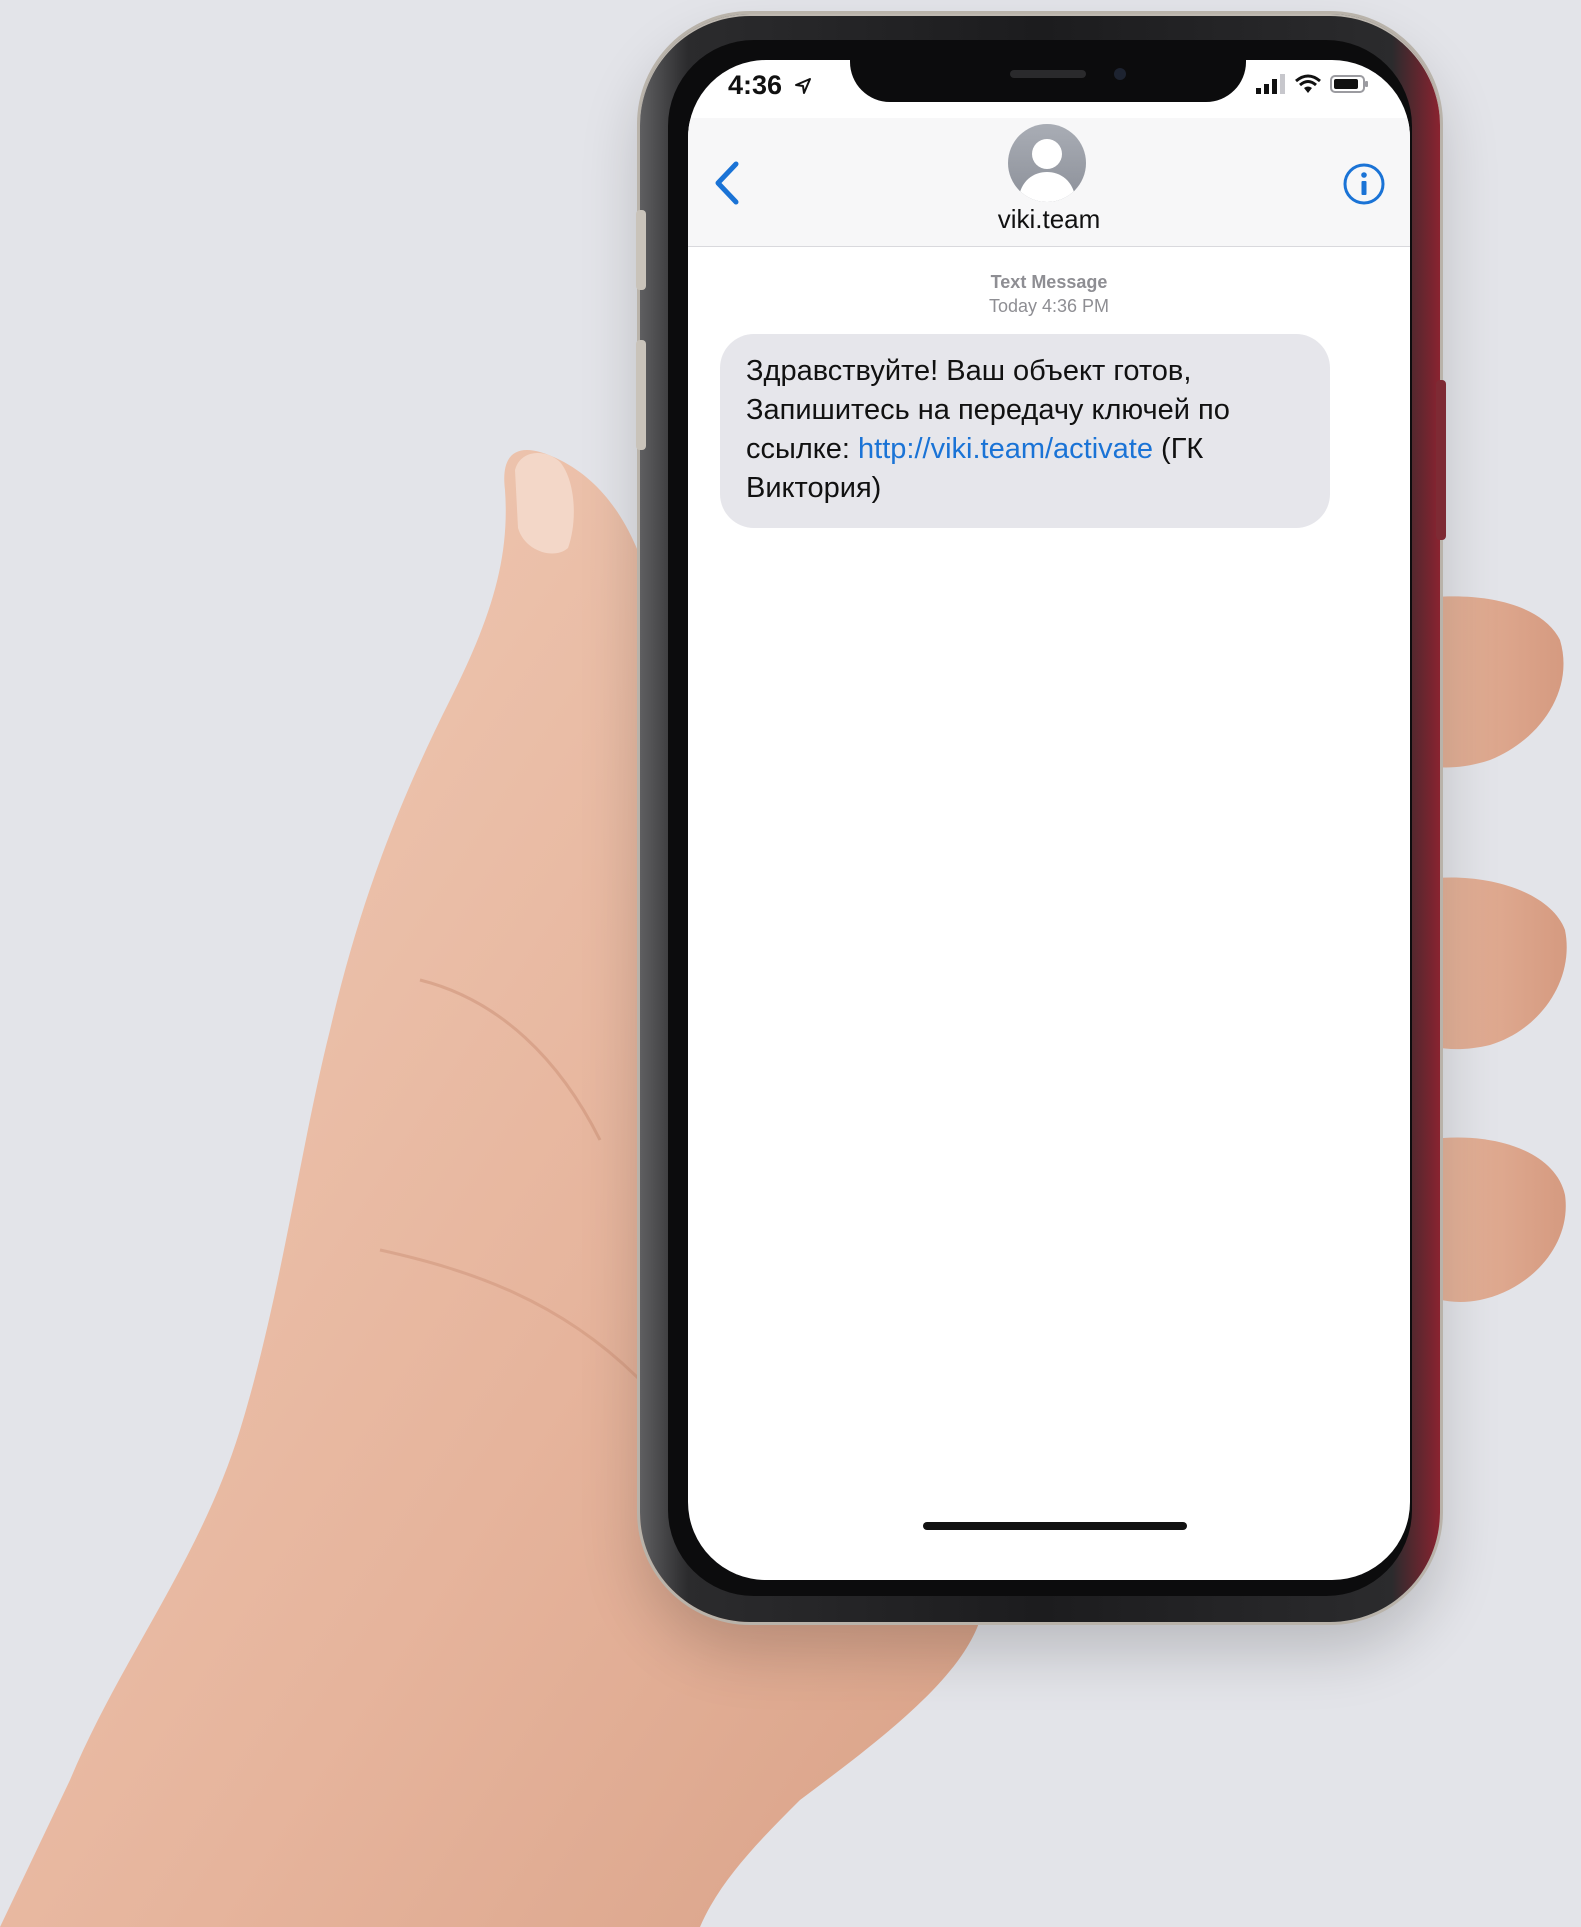 The height and width of the screenshot is (1927, 1581). Describe the element at coordinates (1308, 83) in the screenshot. I see `wifi-icon` at that location.